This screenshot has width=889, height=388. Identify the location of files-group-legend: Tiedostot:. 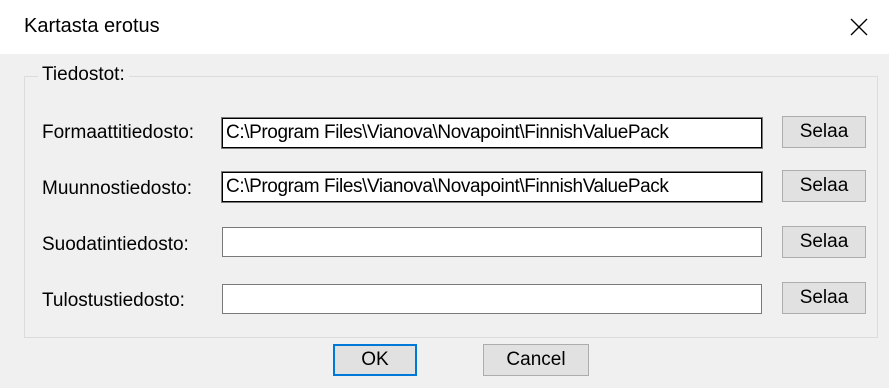
(83, 75).